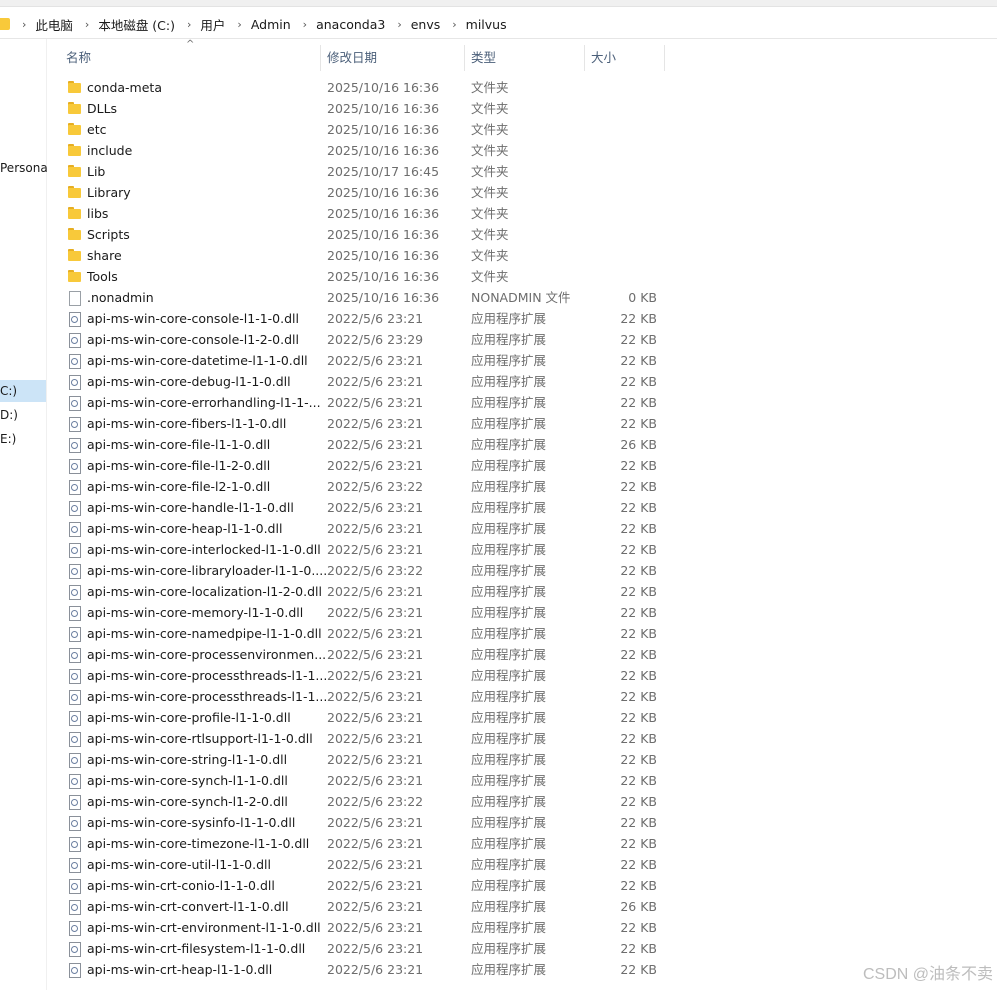  What do you see at coordinates (365, 129) in the screenshot?
I see `file-row: etc 2025/10/16 16:36 文件夹` at bounding box center [365, 129].